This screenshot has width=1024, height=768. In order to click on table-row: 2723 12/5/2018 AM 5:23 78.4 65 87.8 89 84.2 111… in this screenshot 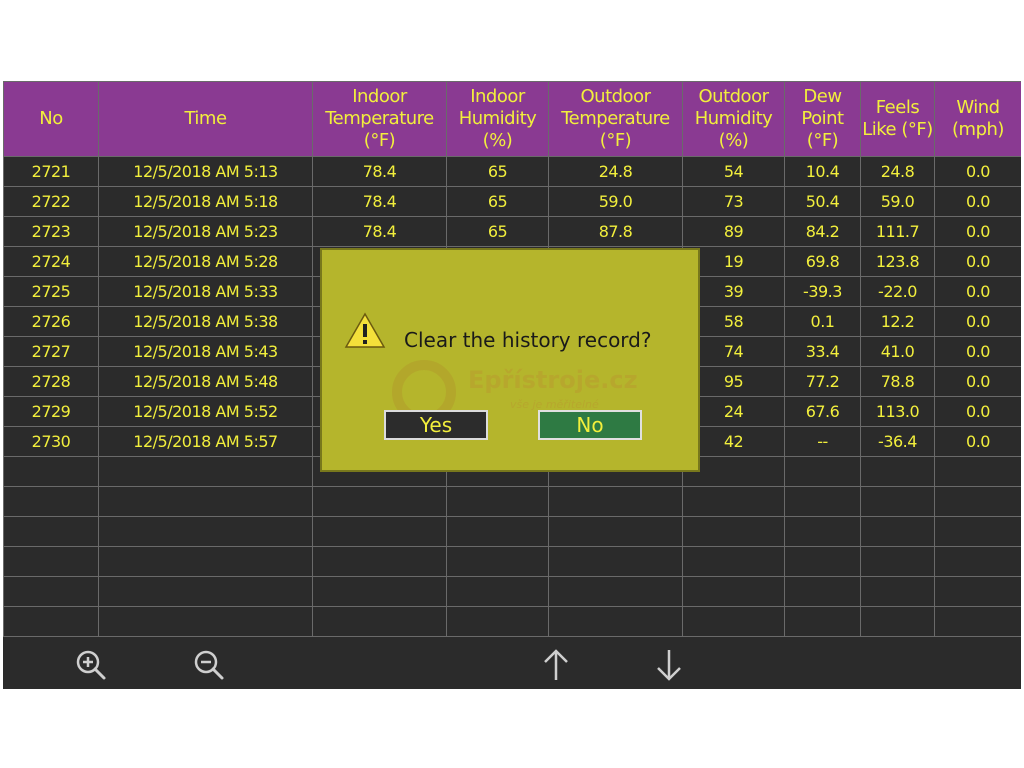, I will do `click(512, 231)`.